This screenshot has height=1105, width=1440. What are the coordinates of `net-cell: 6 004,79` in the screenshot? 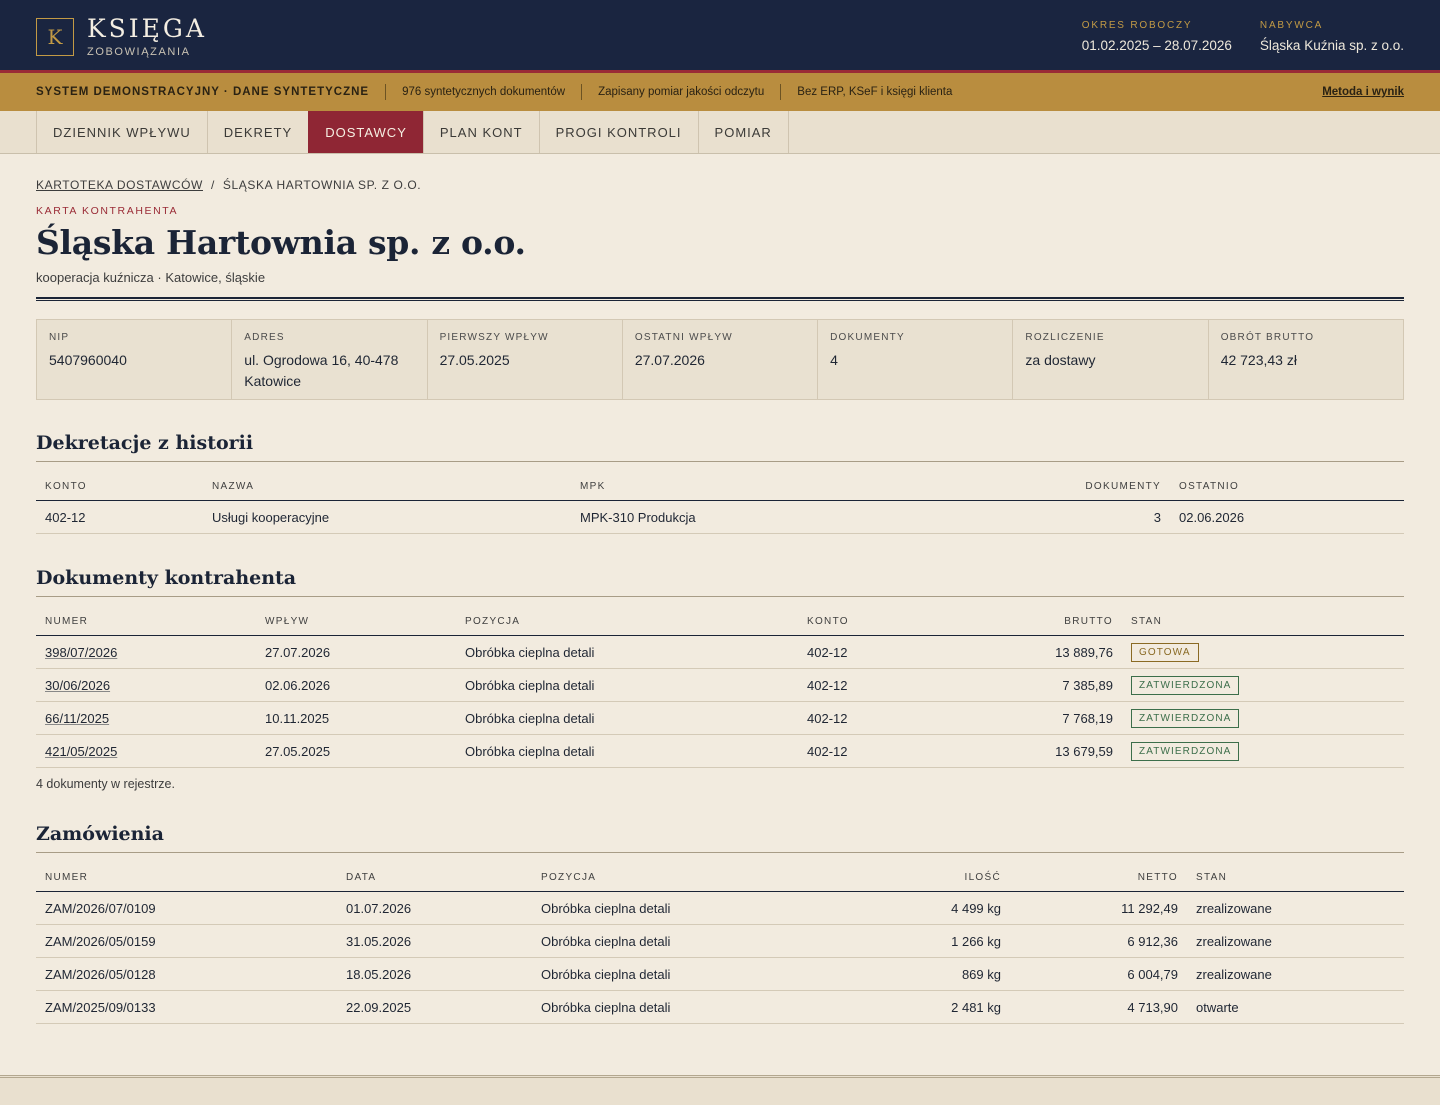 It's located at (1098, 974).